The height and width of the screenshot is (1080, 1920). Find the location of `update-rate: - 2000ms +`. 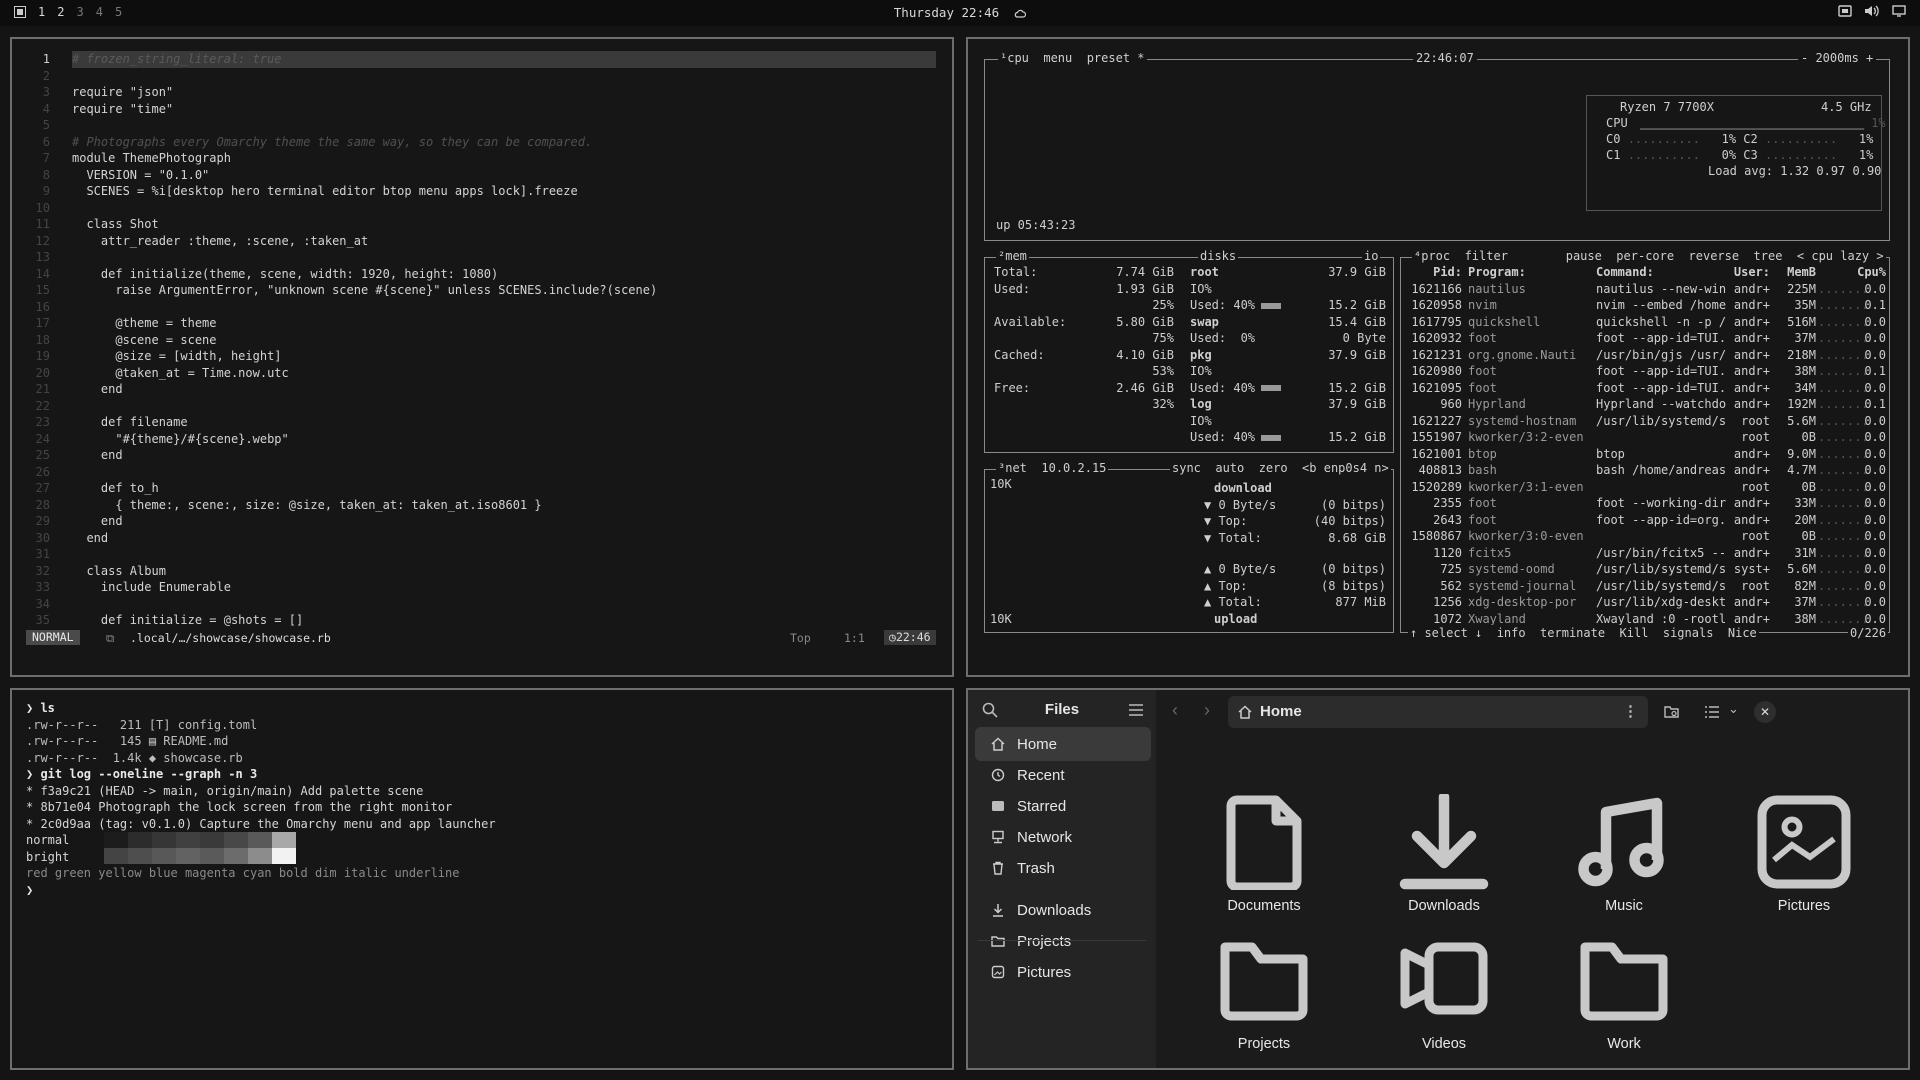

update-rate: - 2000ms + is located at coordinates (1837, 58).